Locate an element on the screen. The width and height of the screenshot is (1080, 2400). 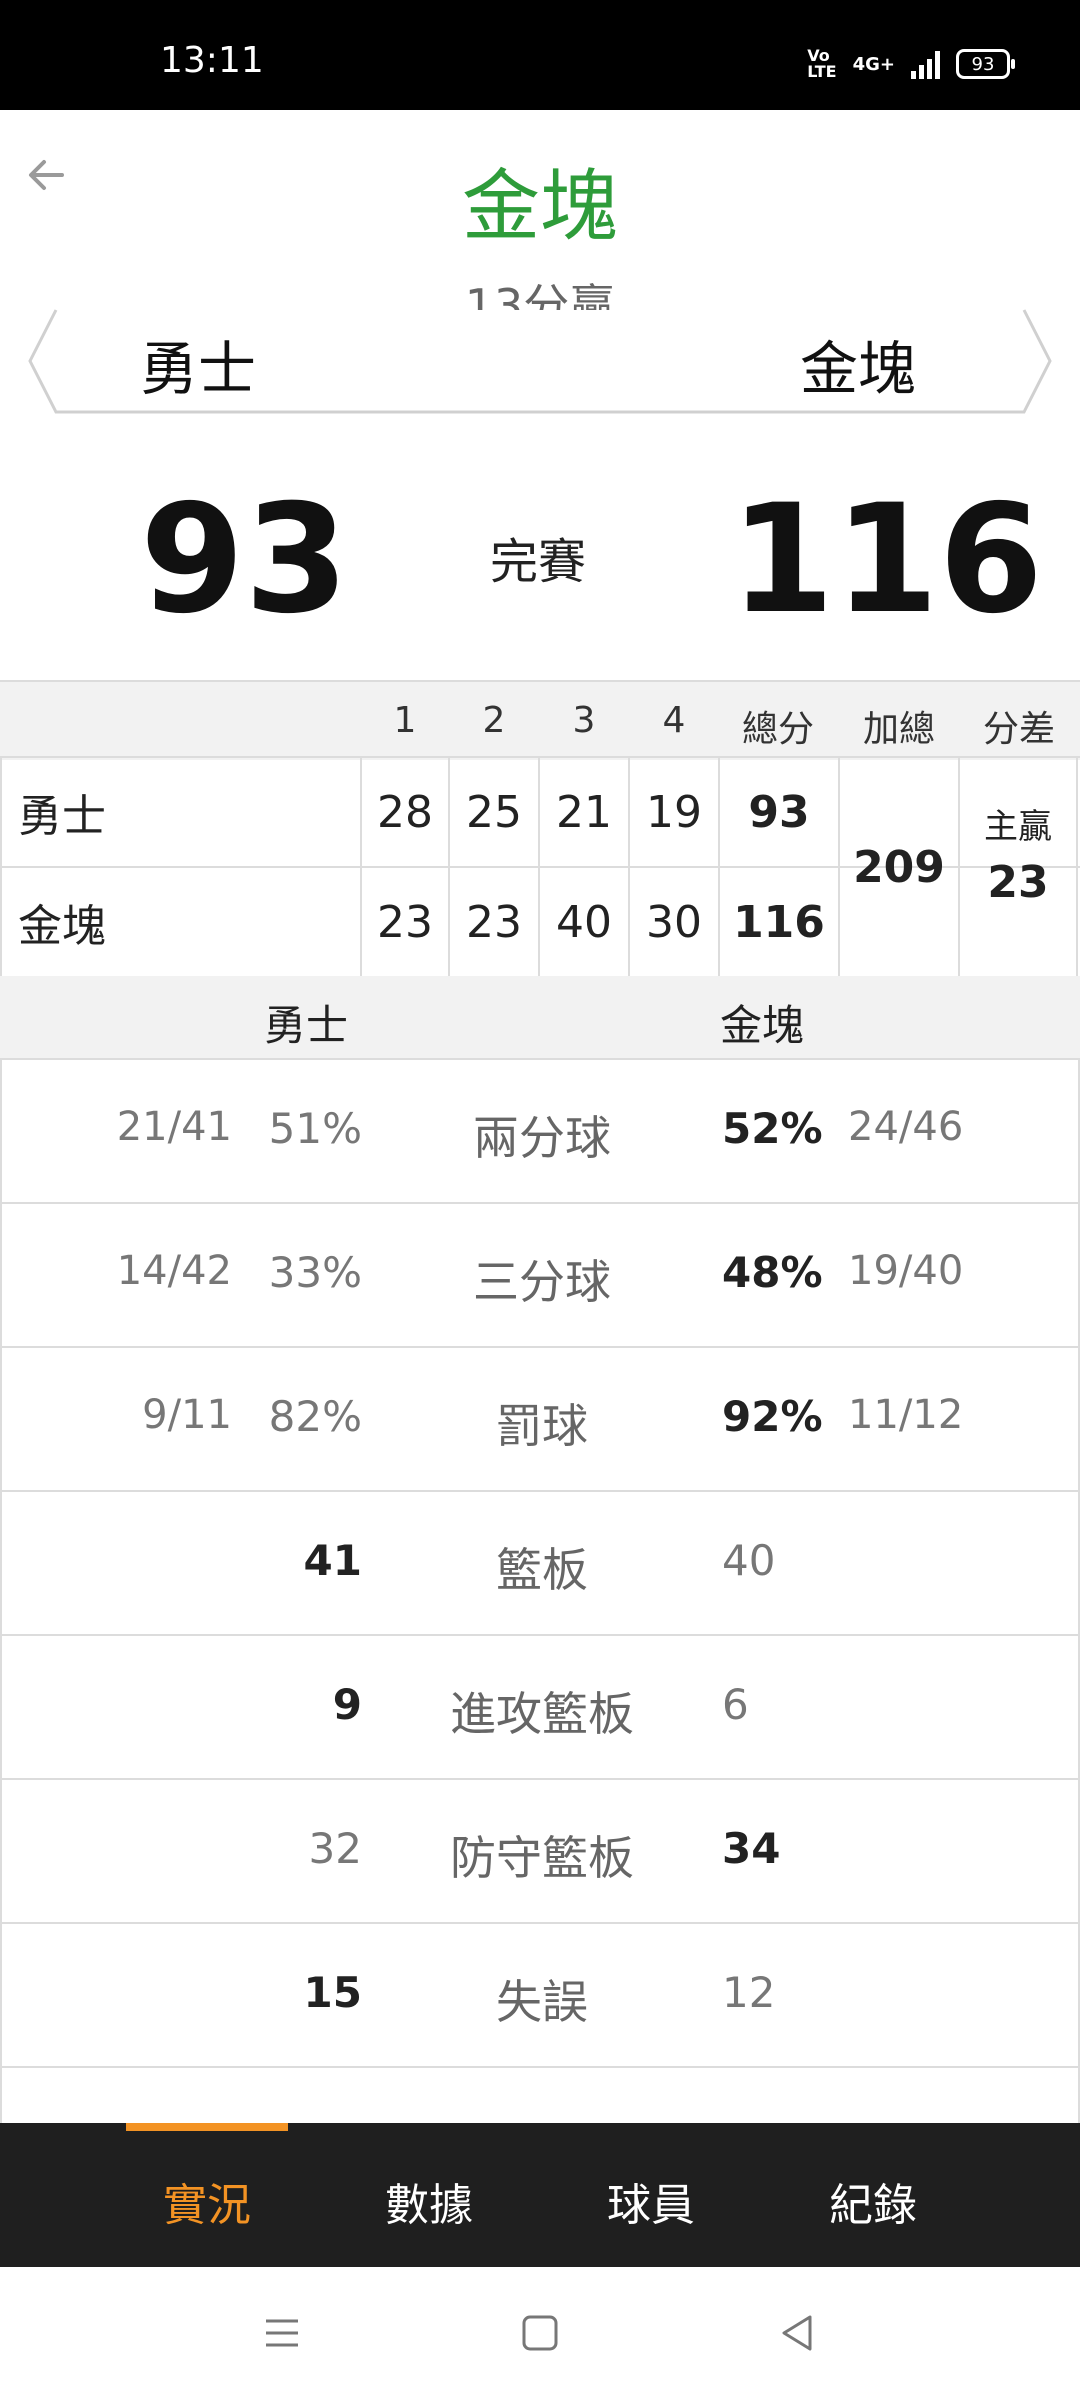
row1-team: 勇士 is located at coordinates (62, 816).